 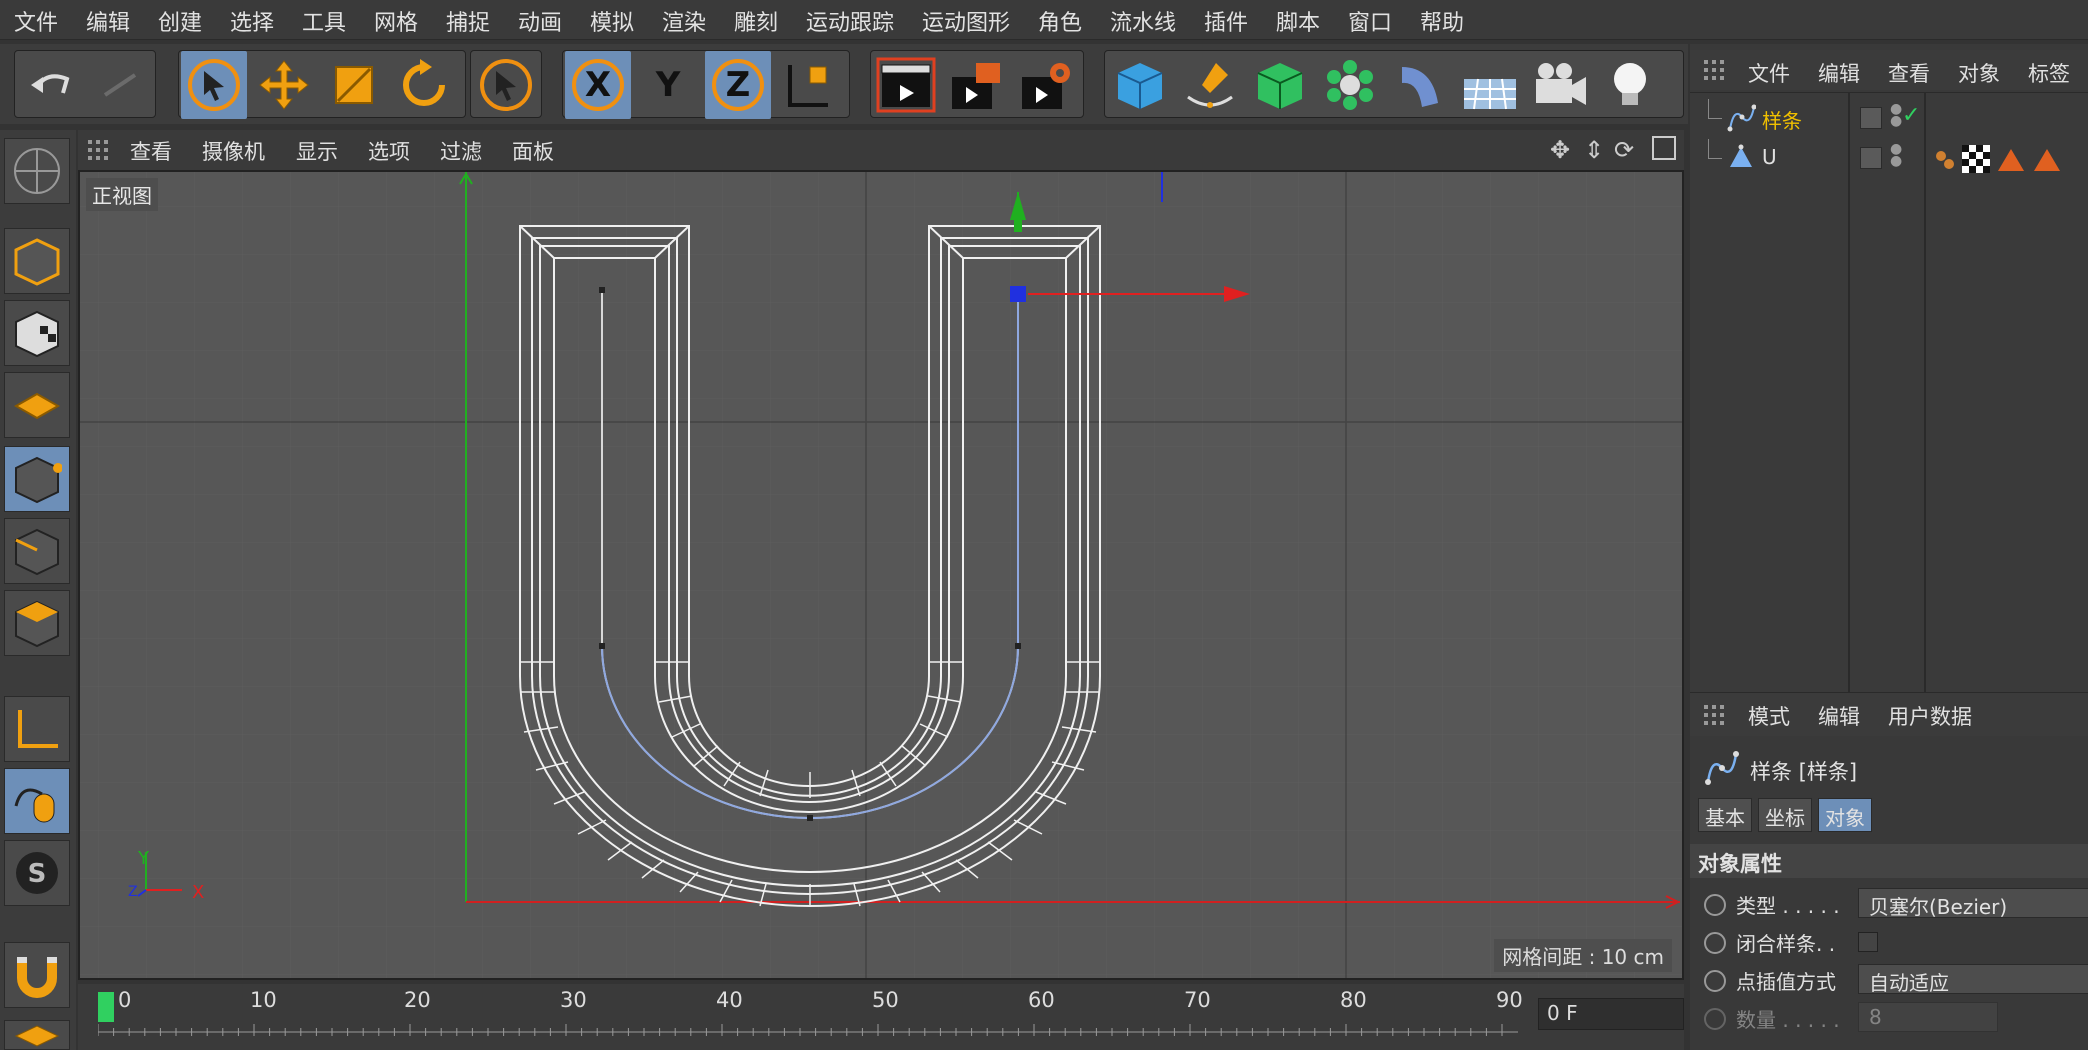 What do you see at coordinates (180, 21) in the screenshot?
I see `menu-create: 创建` at bounding box center [180, 21].